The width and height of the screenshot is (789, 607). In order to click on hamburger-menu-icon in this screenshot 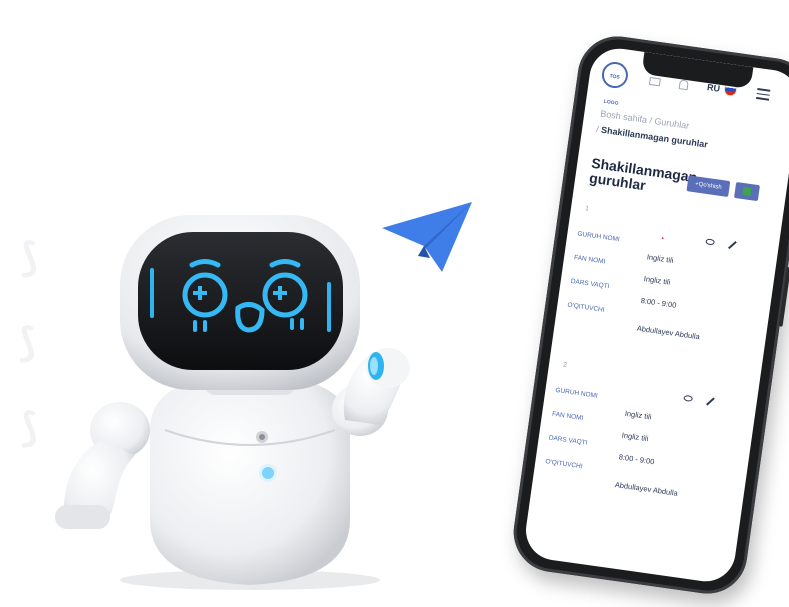, I will do `click(763, 95)`.